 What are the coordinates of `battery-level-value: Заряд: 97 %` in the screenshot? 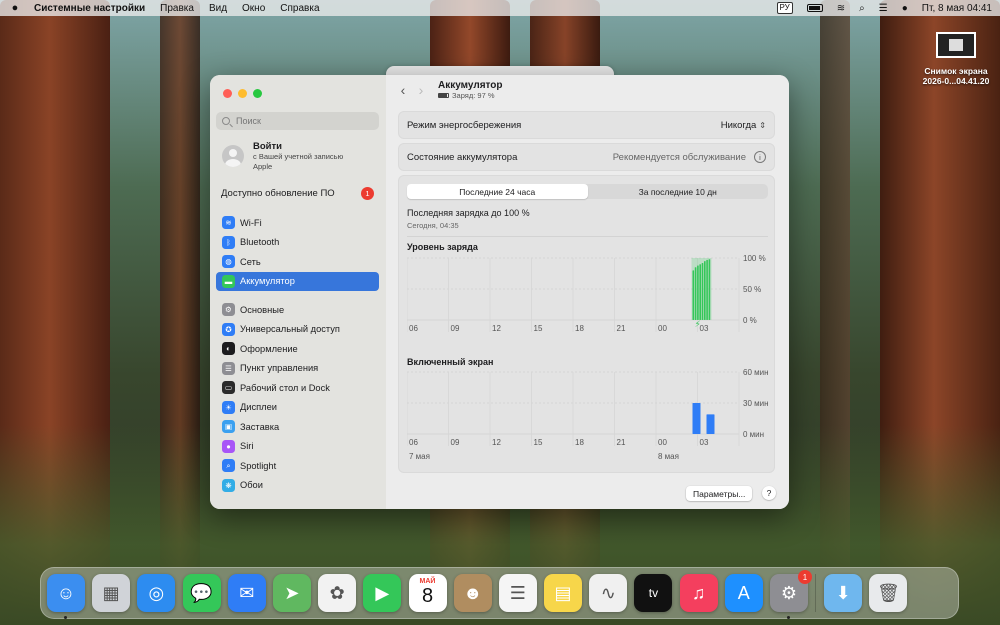 It's located at (473, 95).